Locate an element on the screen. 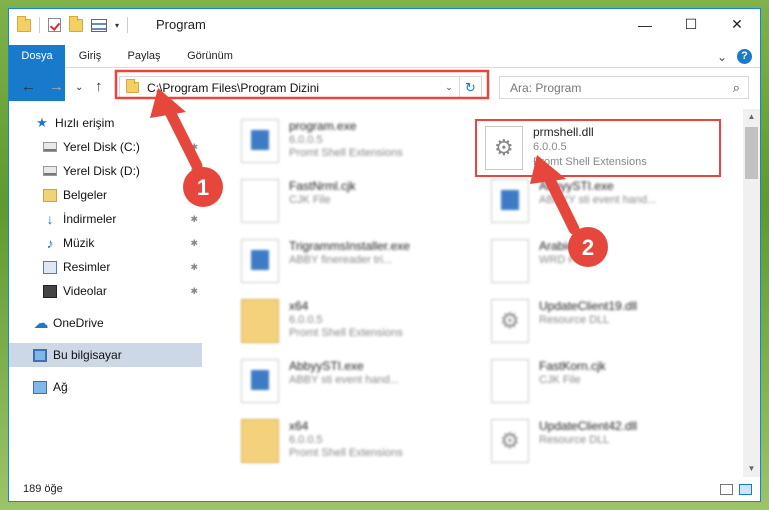 This screenshot has width=769, height=510. address-path: C:\Program Files\Program Dizini is located at coordinates (293, 88).